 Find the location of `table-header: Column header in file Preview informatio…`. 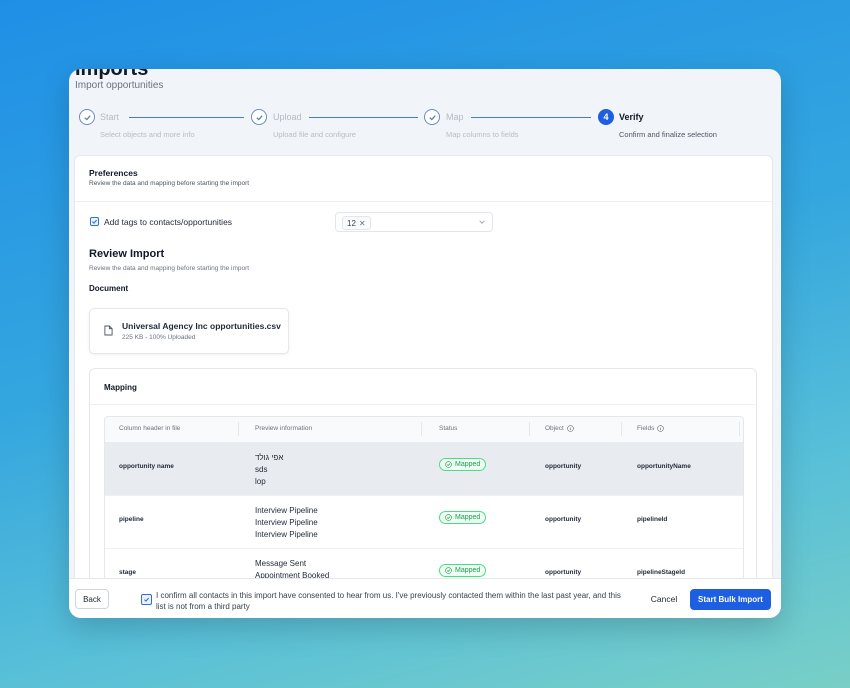

table-header: Column header in file Preview informatio… is located at coordinates (424, 430).